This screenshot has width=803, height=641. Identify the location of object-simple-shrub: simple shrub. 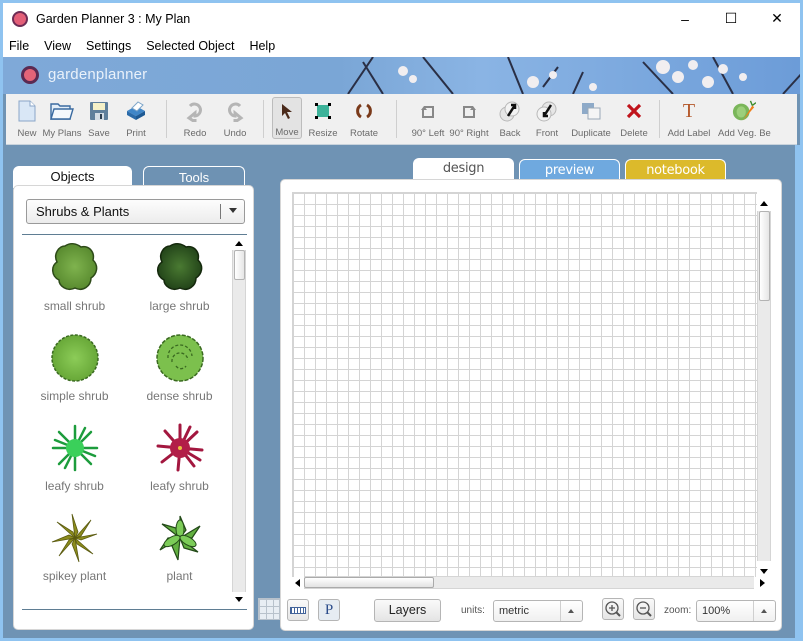
(74, 375).